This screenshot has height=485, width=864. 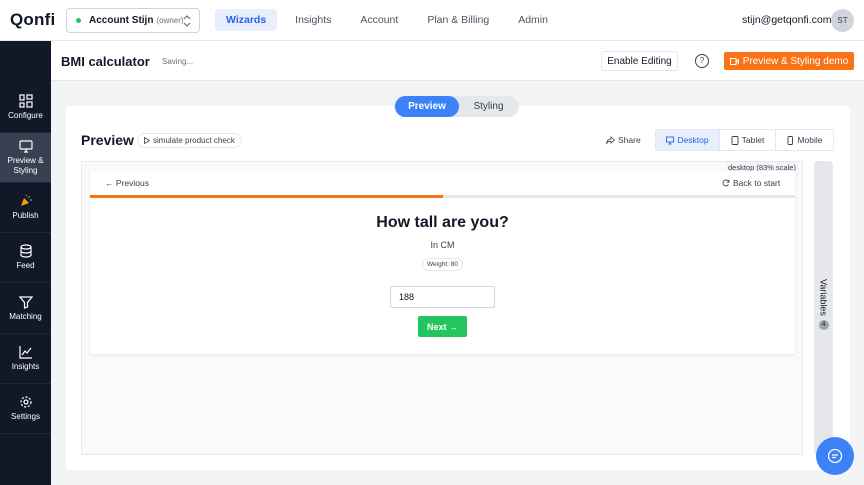 I want to click on sidebar-item-configure: Configure, so click(x=25, y=108).